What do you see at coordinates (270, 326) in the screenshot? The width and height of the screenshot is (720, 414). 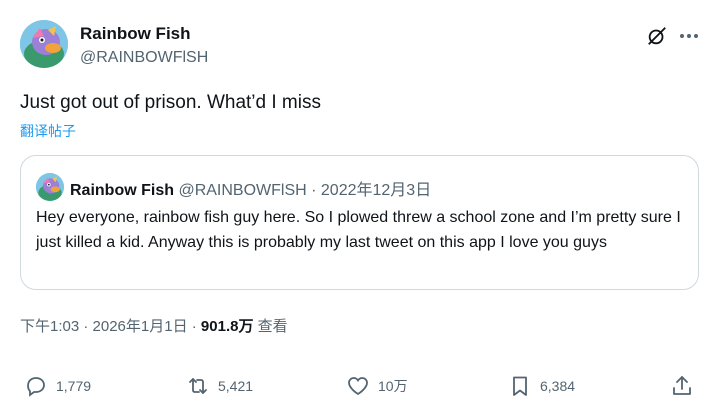 I see `views-label: 查看` at bounding box center [270, 326].